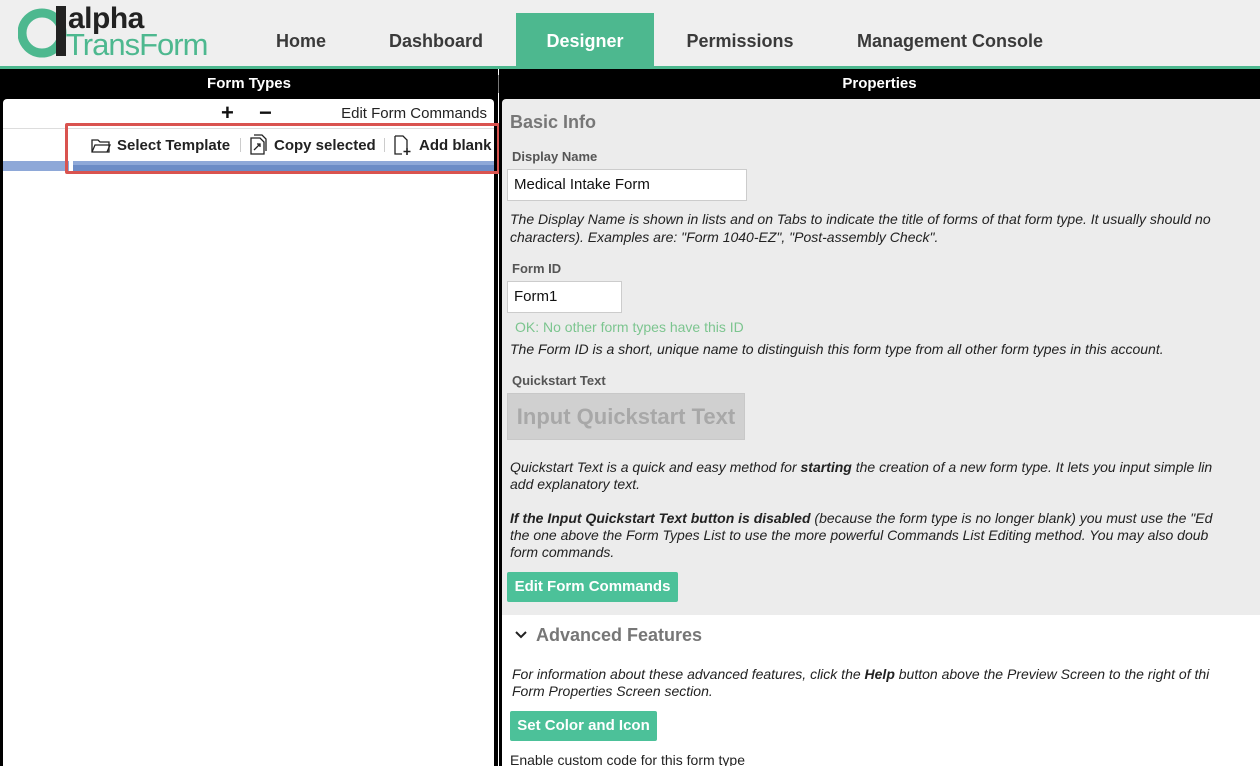 The height and width of the screenshot is (766, 1260). What do you see at coordinates (583, 726) in the screenshot?
I see `set-color-and-icon-button: Set Color and Icon` at bounding box center [583, 726].